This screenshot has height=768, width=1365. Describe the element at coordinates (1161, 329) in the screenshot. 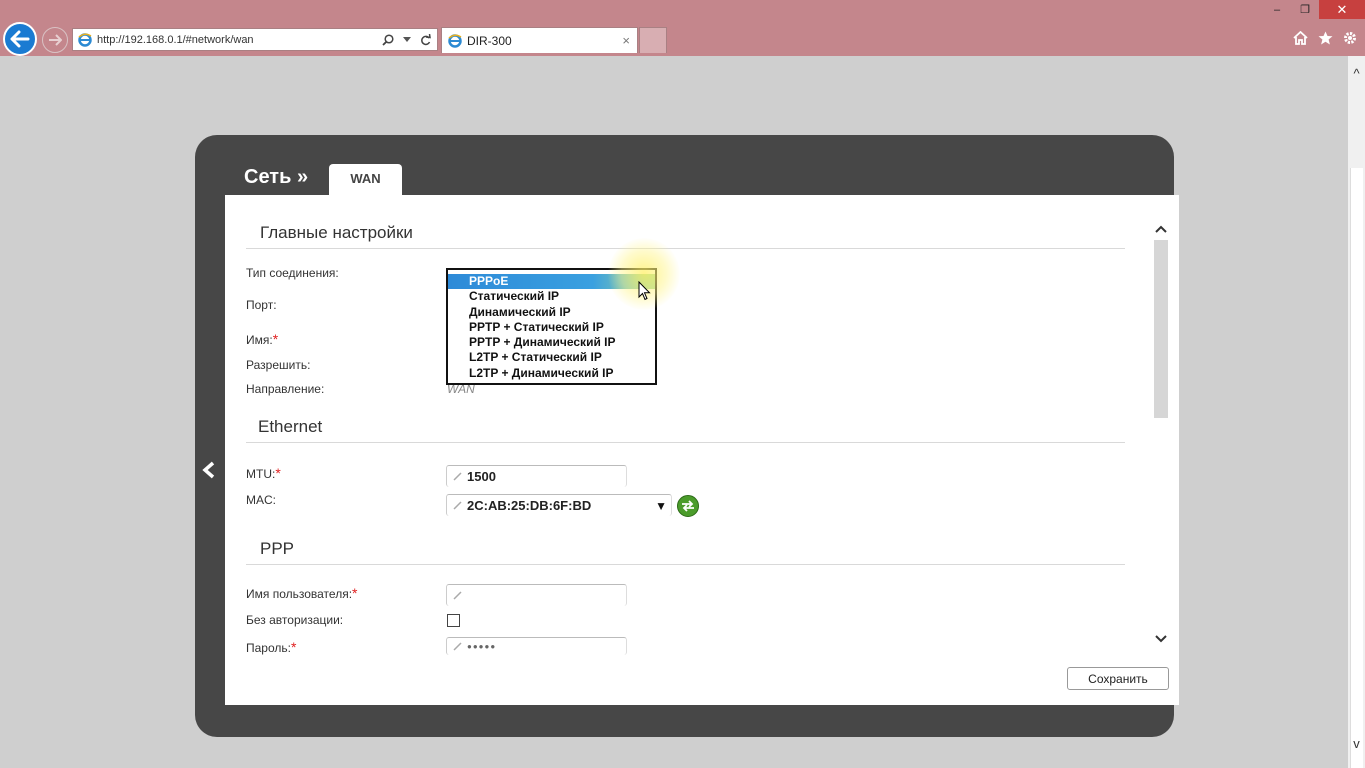

I see `content-scroll-thumb` at that location.